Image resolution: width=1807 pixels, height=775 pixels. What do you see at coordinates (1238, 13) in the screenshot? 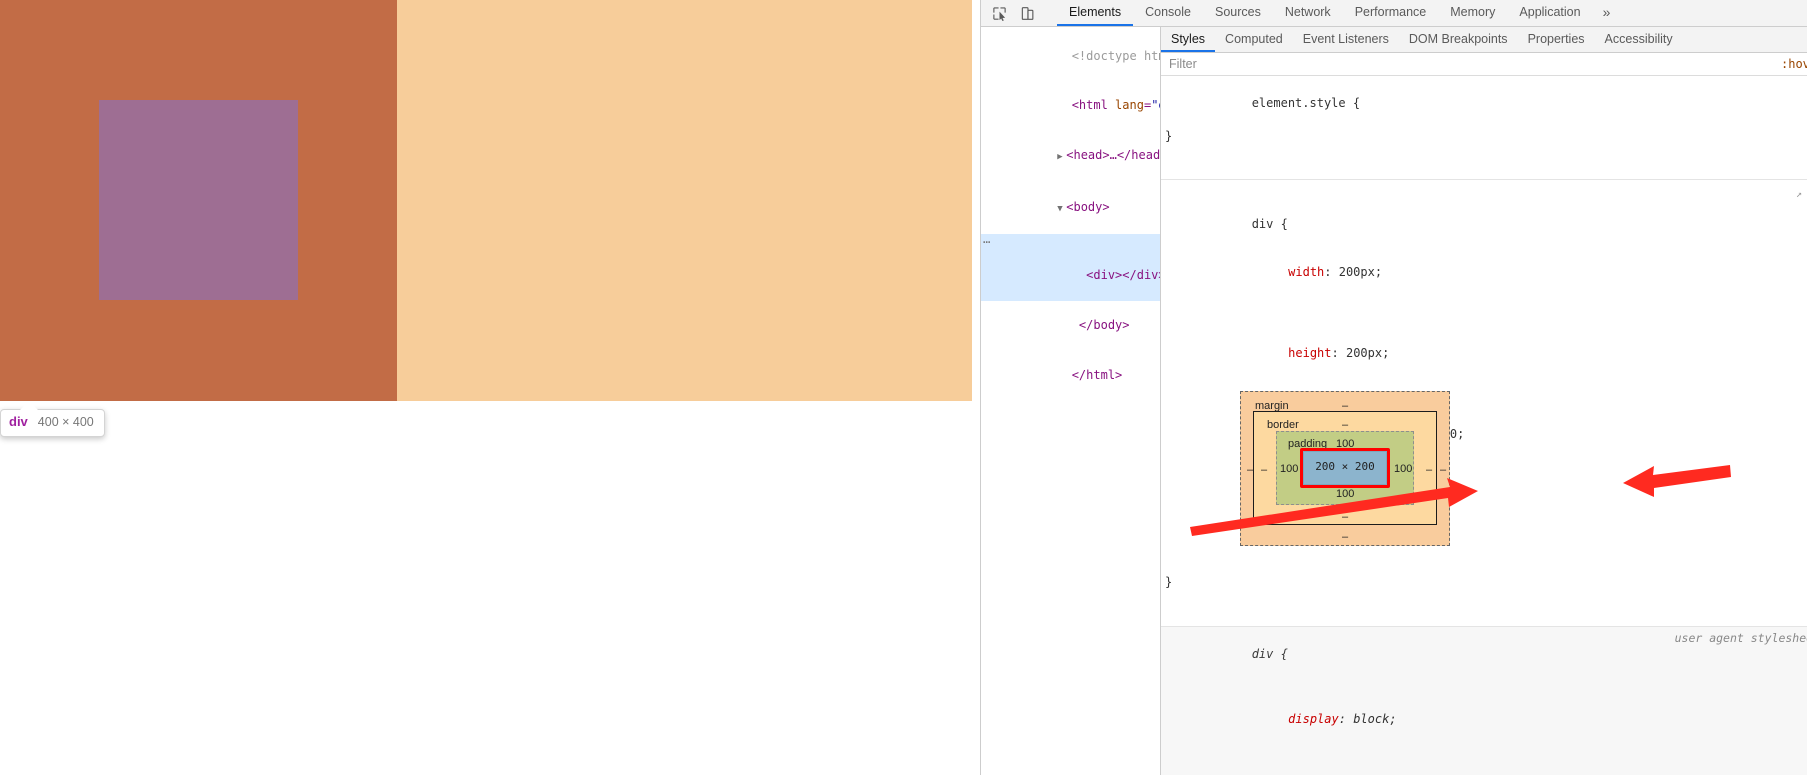
I see `tab-sources: Sources` at bounding box center [1238, 13].